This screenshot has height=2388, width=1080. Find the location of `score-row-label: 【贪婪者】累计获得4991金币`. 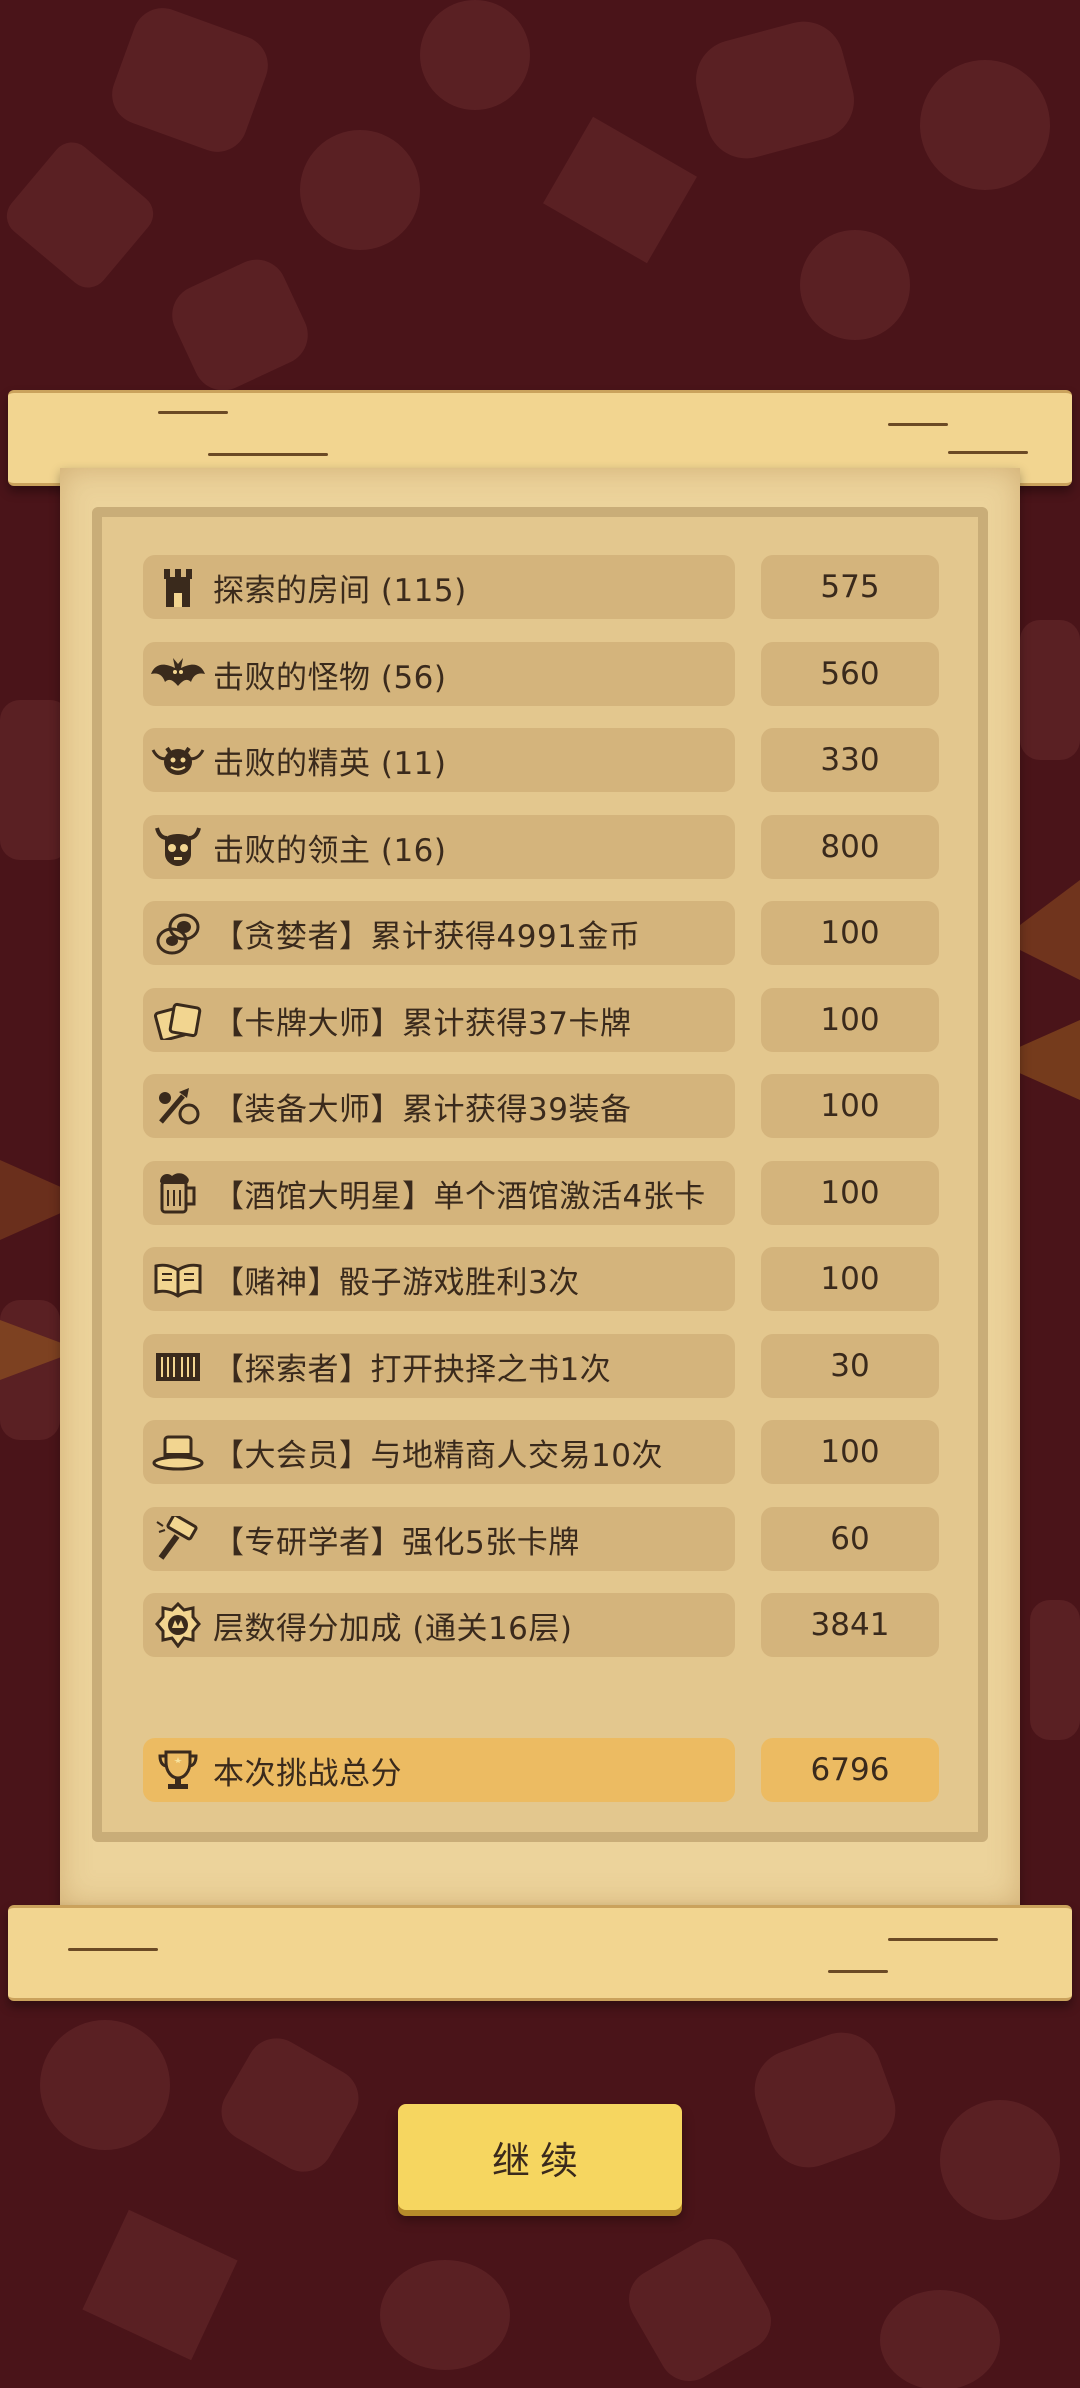

score-row-label: 【贪婪者】累计获得4991金币 is located at coordinates (427, 936).